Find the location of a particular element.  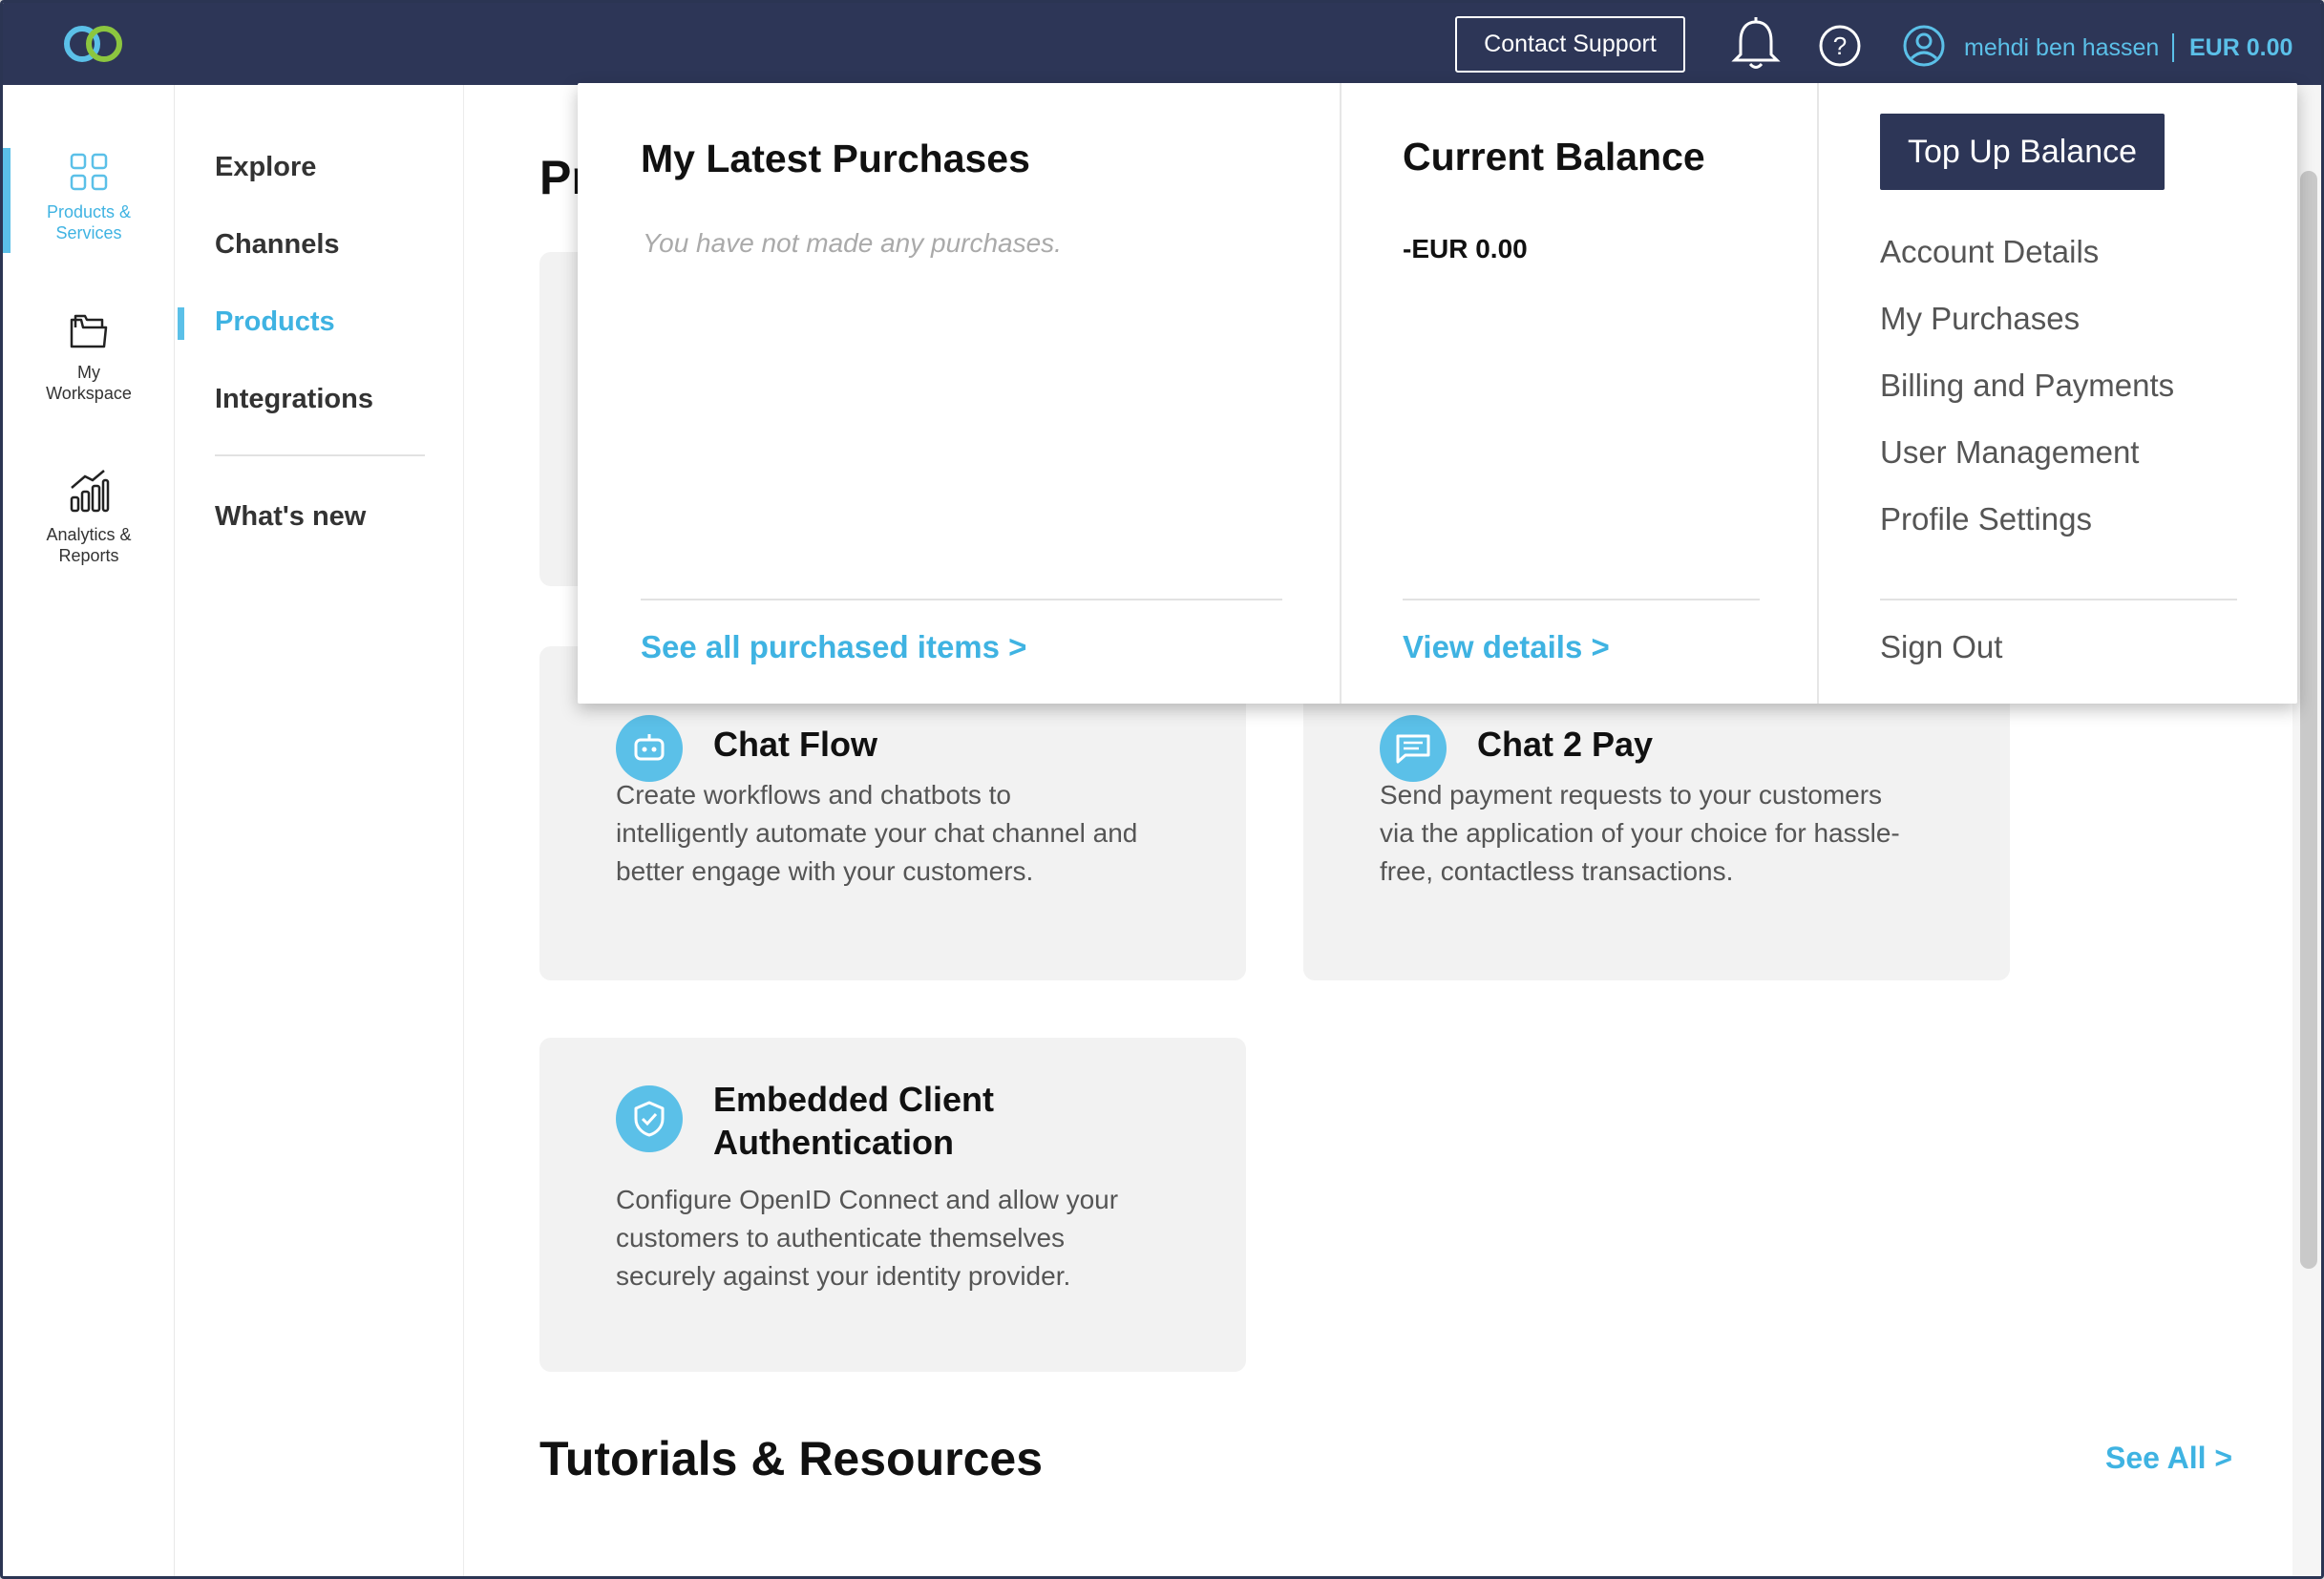

balance-divider is located at coordinates (1581, 599).